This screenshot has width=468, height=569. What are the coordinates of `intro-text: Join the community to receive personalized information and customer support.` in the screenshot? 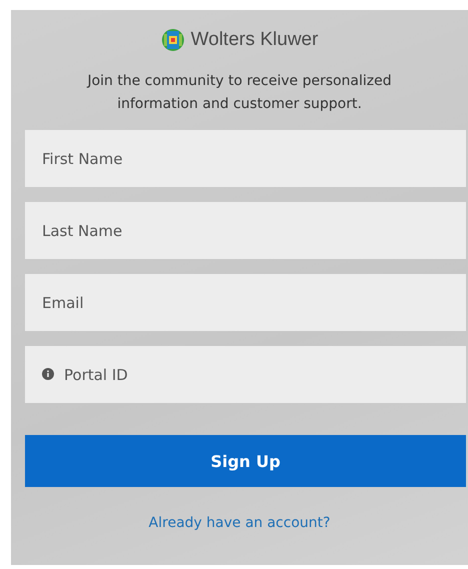 It's located at (239, 93).